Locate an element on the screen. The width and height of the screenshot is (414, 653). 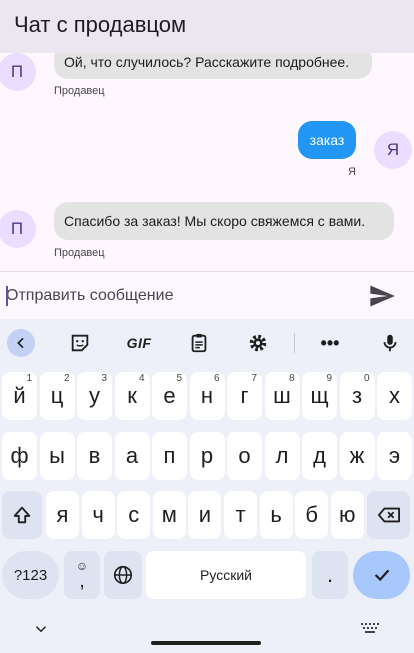
key-label: х is located at coordinates (394, 395).